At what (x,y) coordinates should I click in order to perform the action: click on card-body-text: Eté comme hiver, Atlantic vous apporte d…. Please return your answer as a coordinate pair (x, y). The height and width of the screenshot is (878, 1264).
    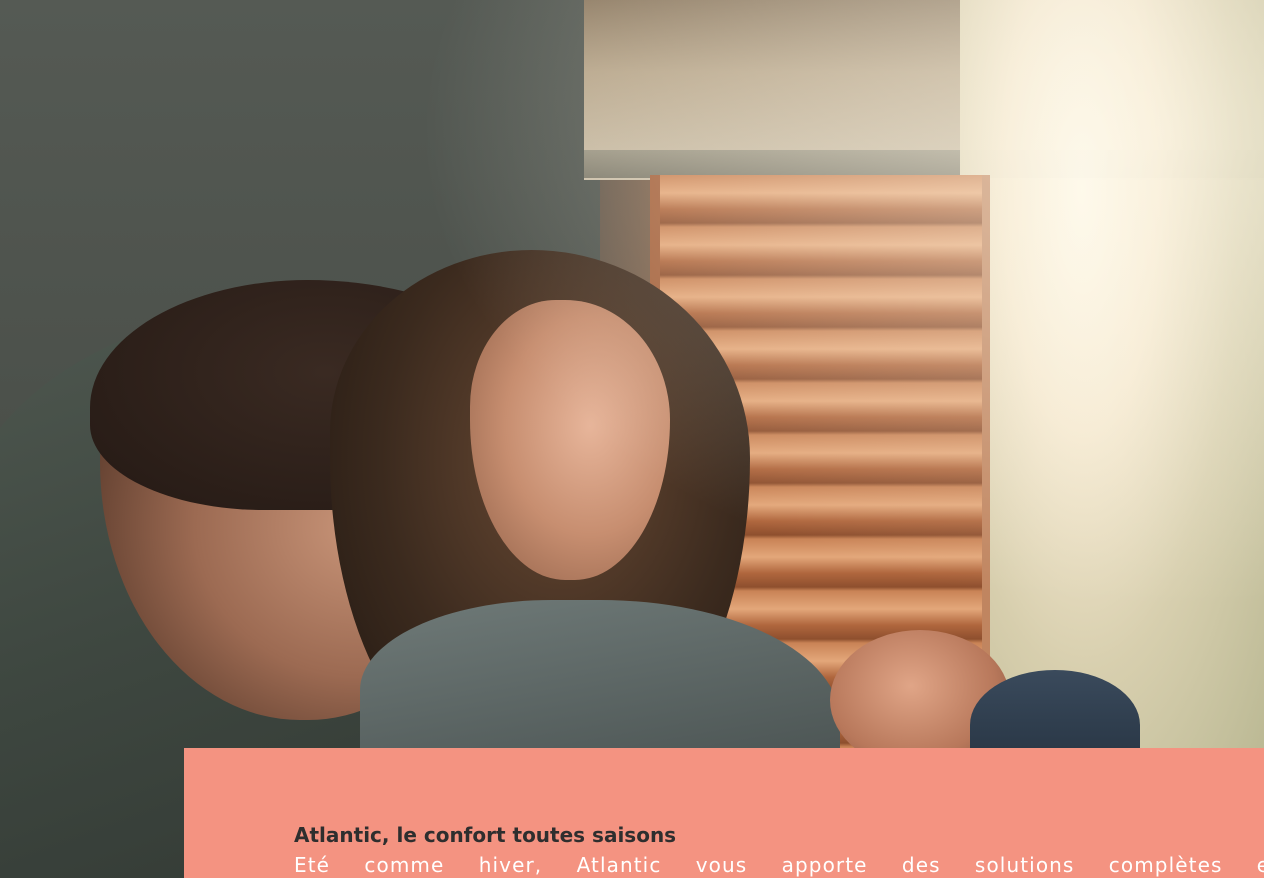
    Looking at the image, I should click on (779, 865).